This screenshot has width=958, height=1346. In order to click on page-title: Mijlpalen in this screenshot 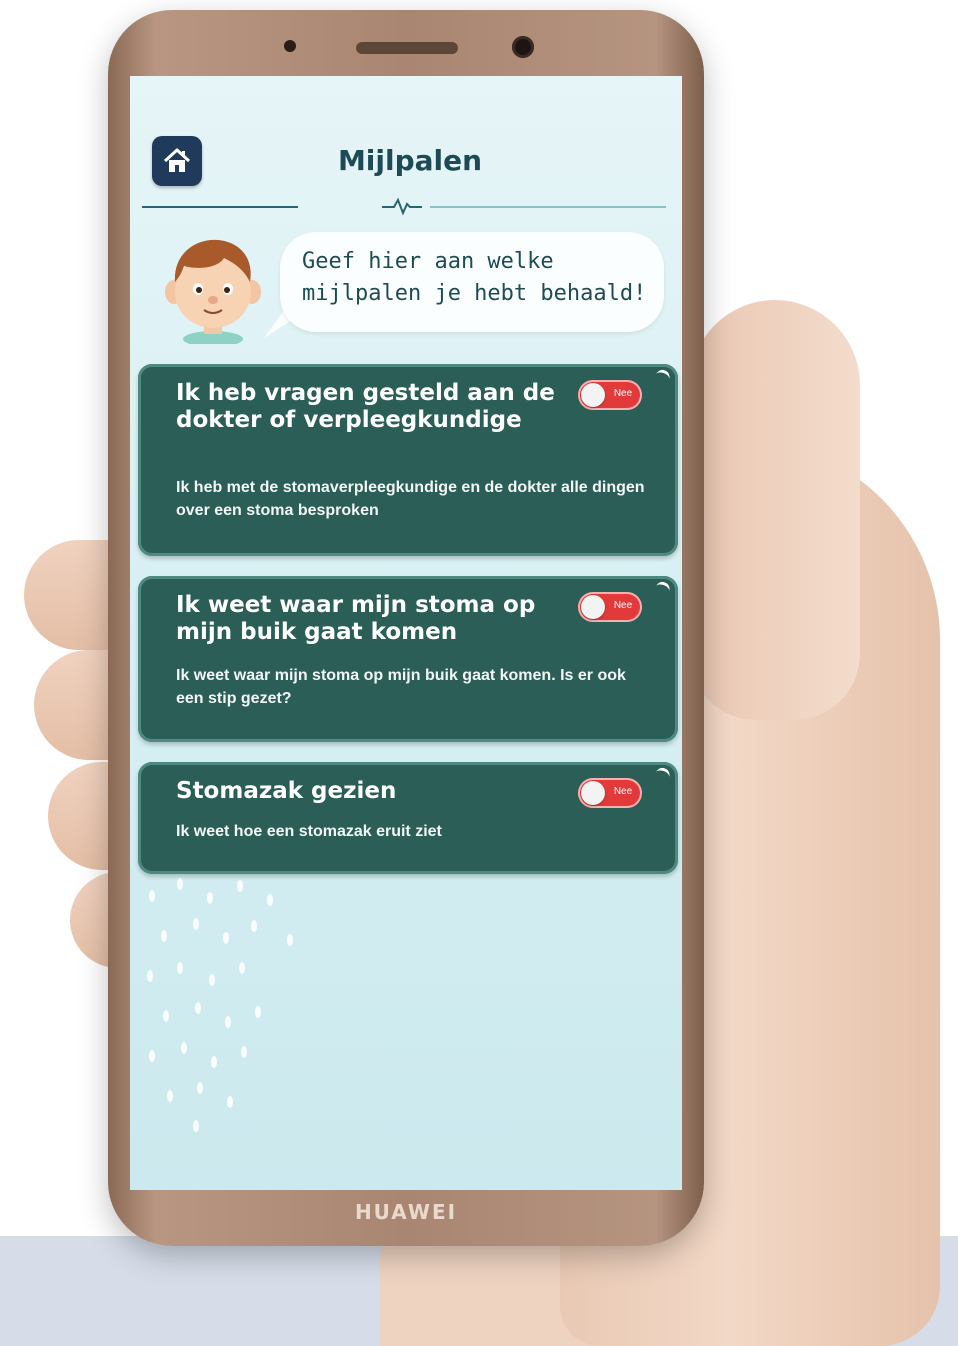, I will do `click(410, 160)`.